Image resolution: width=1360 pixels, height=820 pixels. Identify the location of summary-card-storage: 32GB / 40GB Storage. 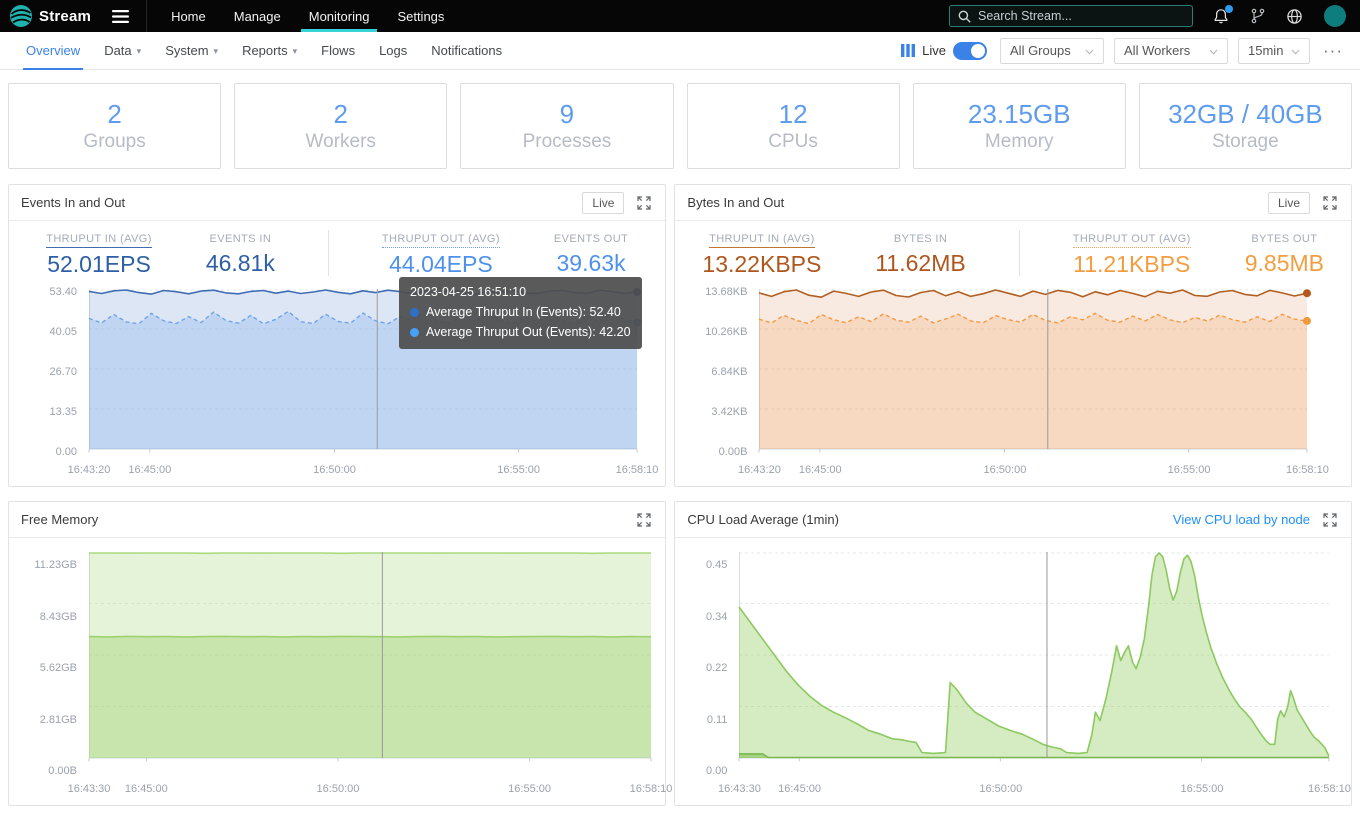
(1245, 126).